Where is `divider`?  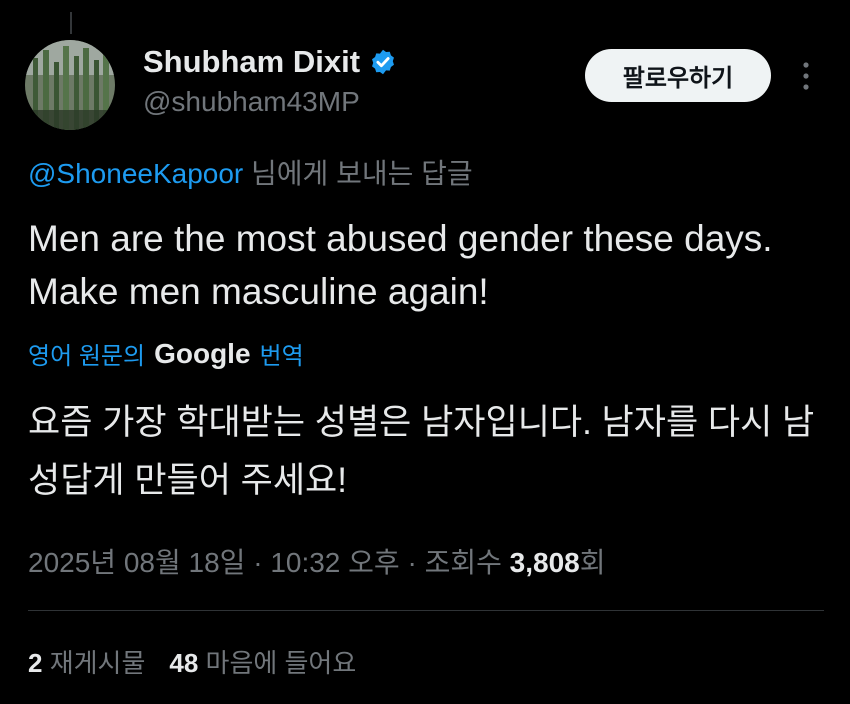 divider is located at coordinates (426, 610).